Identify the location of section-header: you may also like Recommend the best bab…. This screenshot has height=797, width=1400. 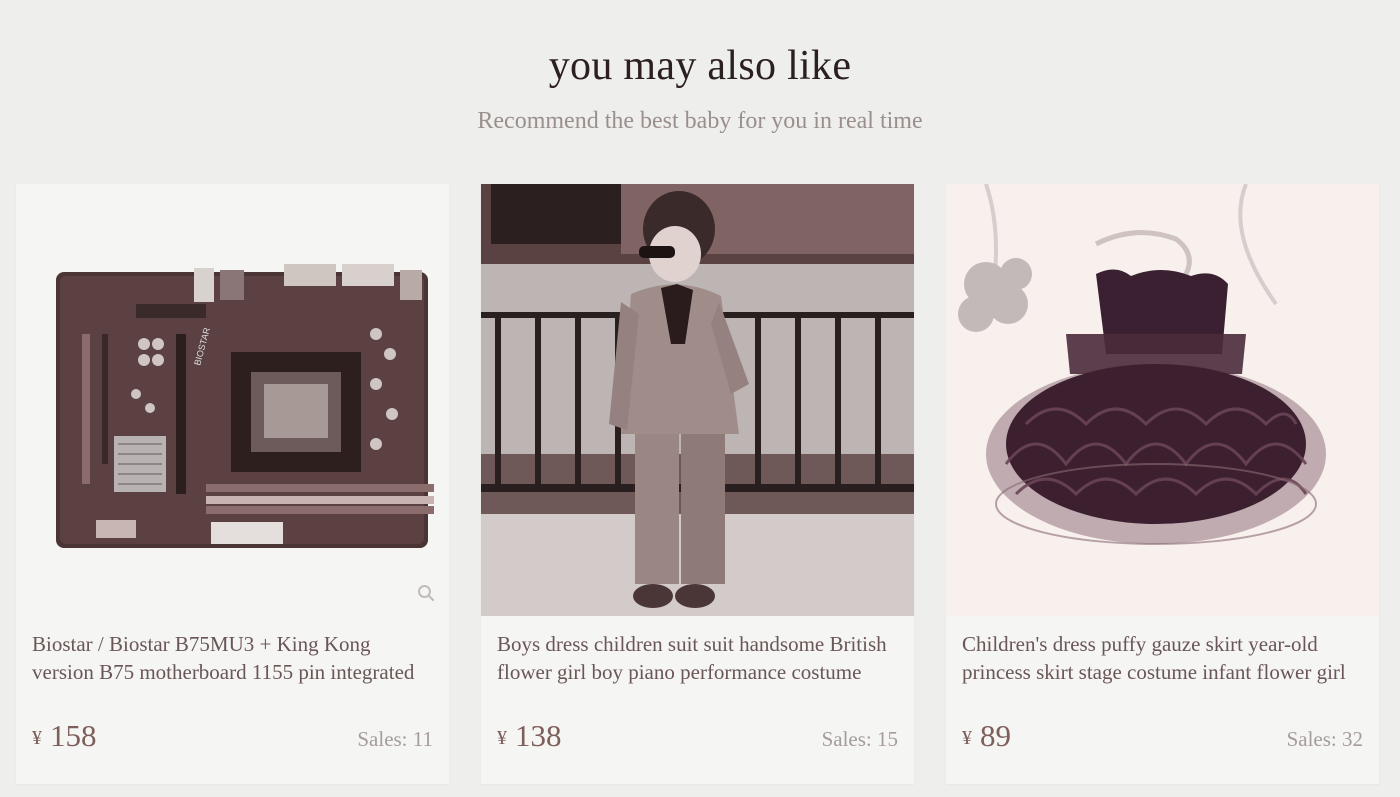
(700, 88).